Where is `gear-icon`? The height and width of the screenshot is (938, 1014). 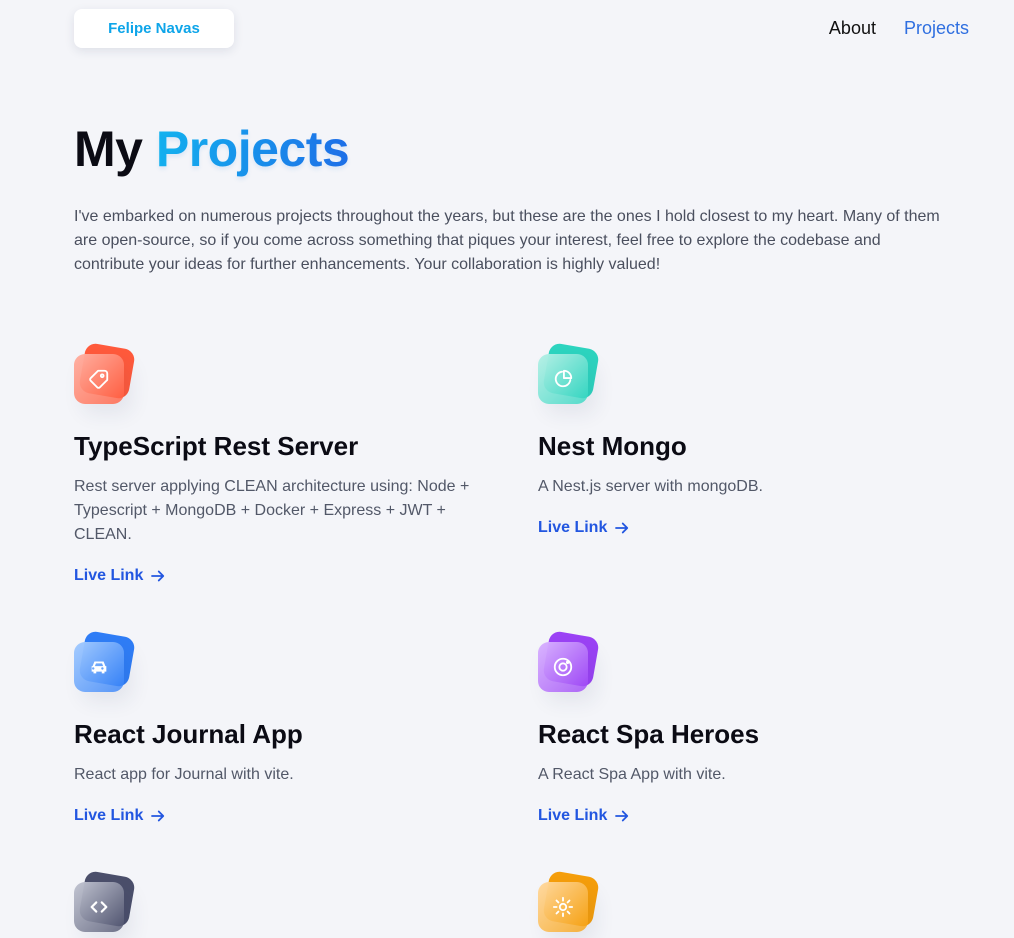 gear-icon is located at coordinates (563, 907).